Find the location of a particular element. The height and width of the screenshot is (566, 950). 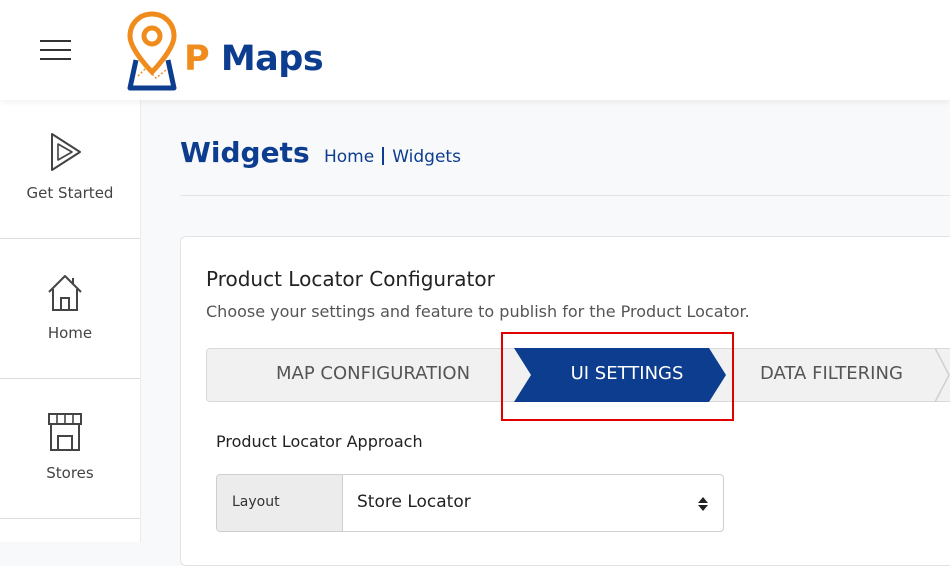

sidebar-item-stores: Stores is located at coordinates (70, 449).